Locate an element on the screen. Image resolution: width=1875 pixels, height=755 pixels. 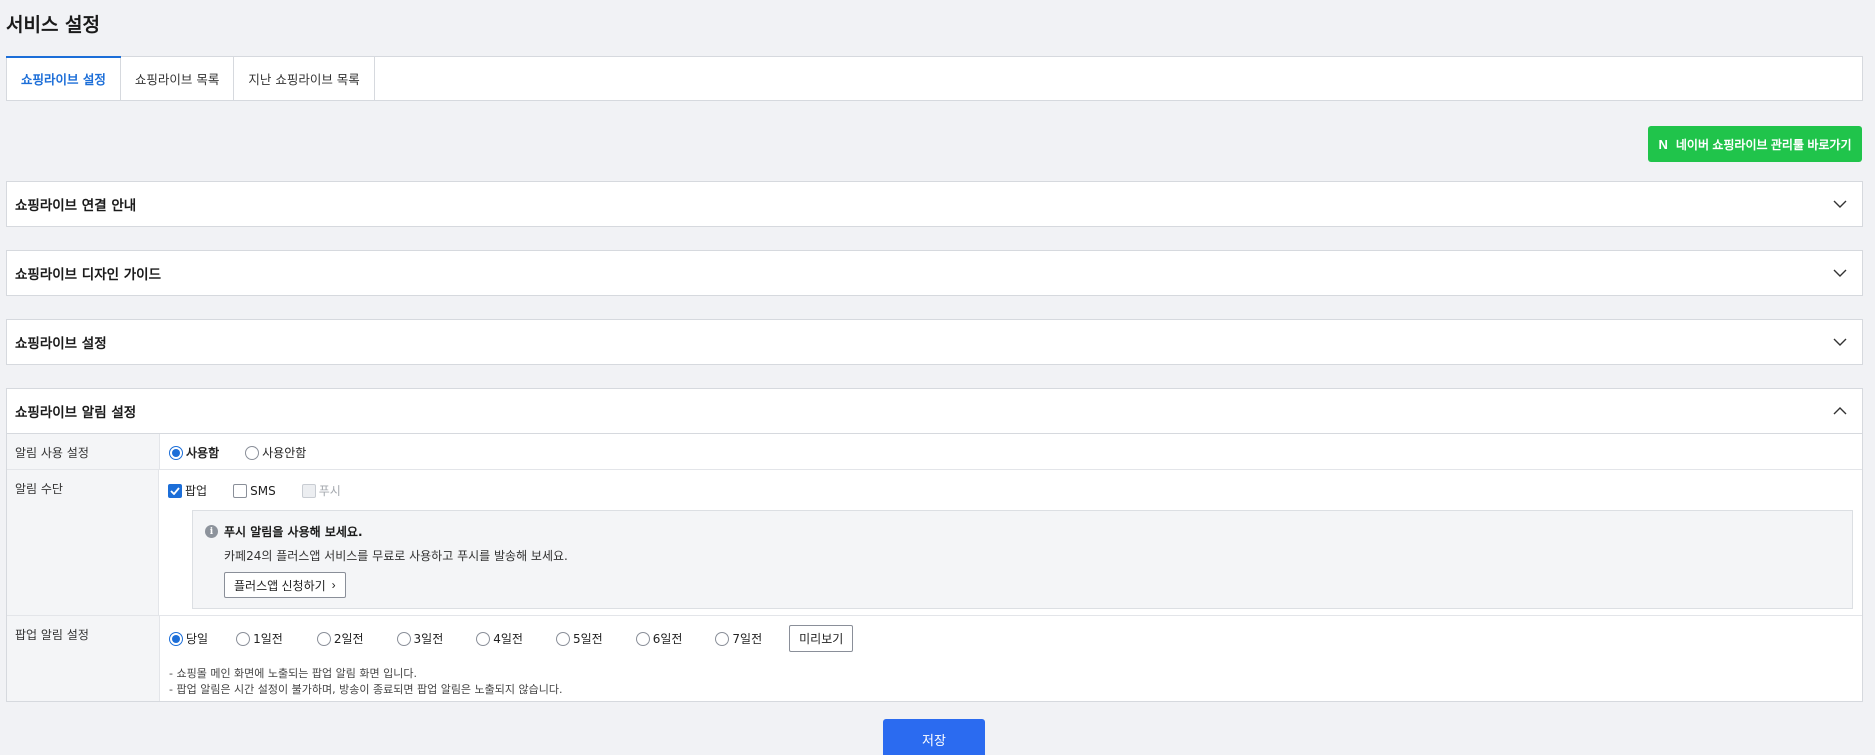
popup-4day-option: 4일전 is located at coordinates (499, 638).